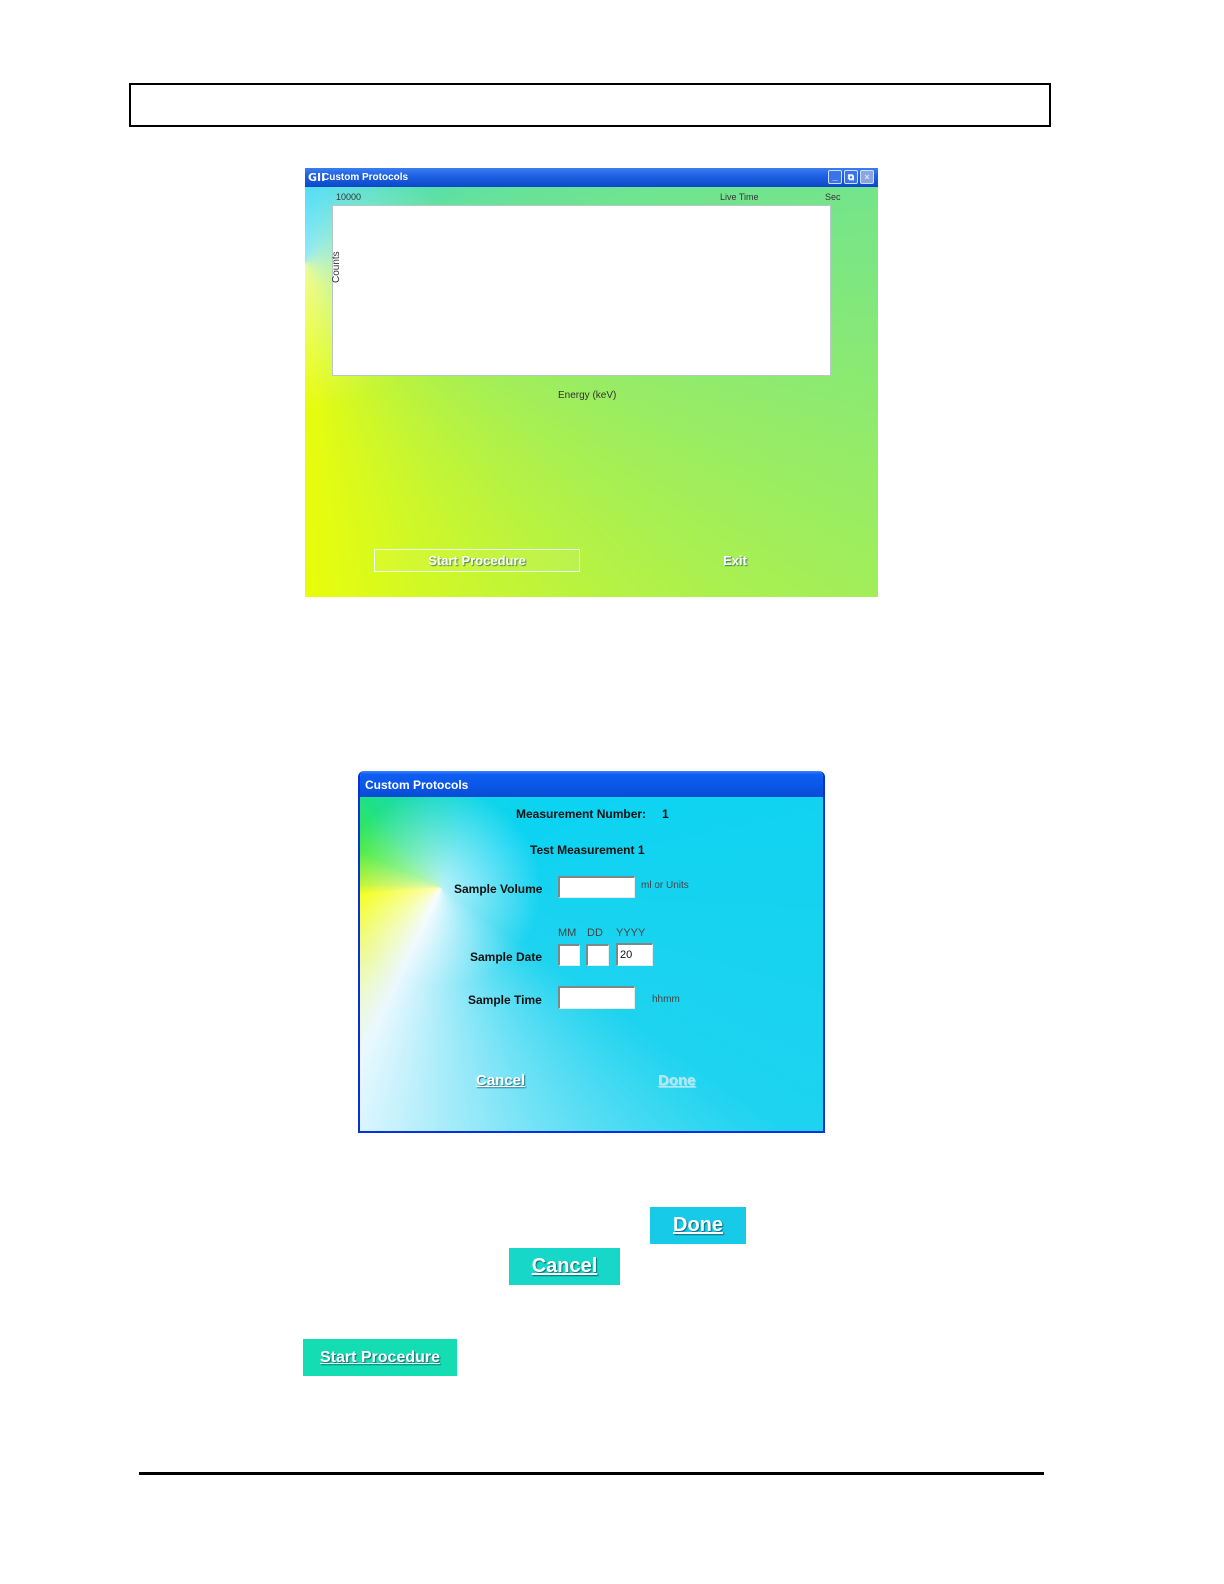  Describe the element at coordinates (581, 814) in the screenshot. I see `measurement-number-label: Measurement Number:` at that location.